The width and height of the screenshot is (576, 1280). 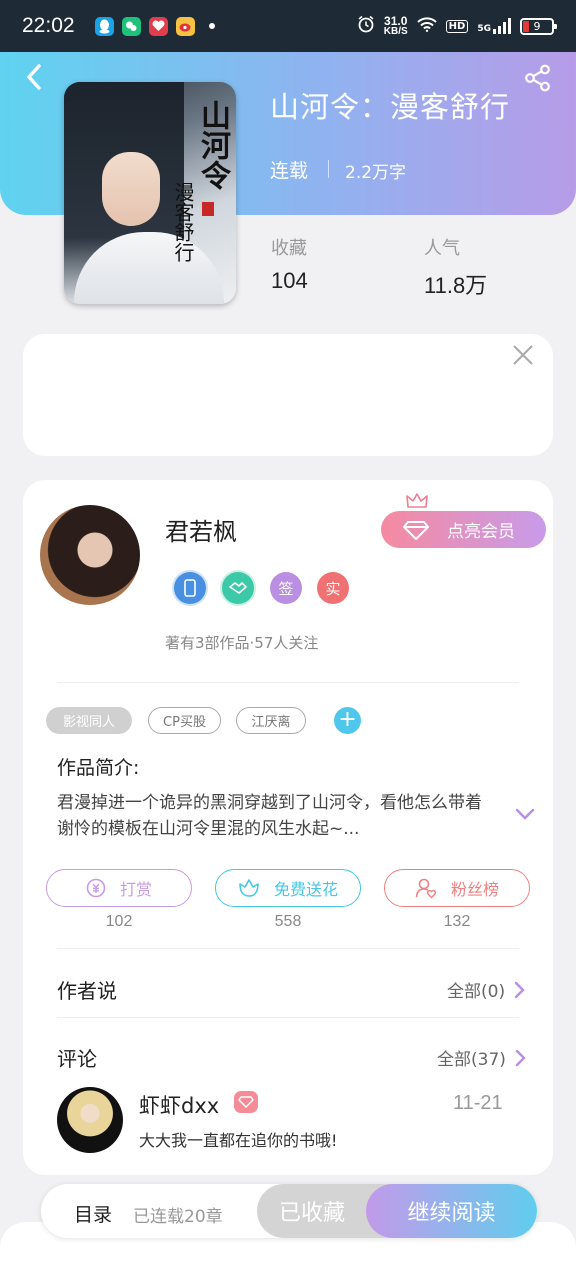 I want to click on comment-user-name: 虾虾dxx, so click(x=179, y=1105).